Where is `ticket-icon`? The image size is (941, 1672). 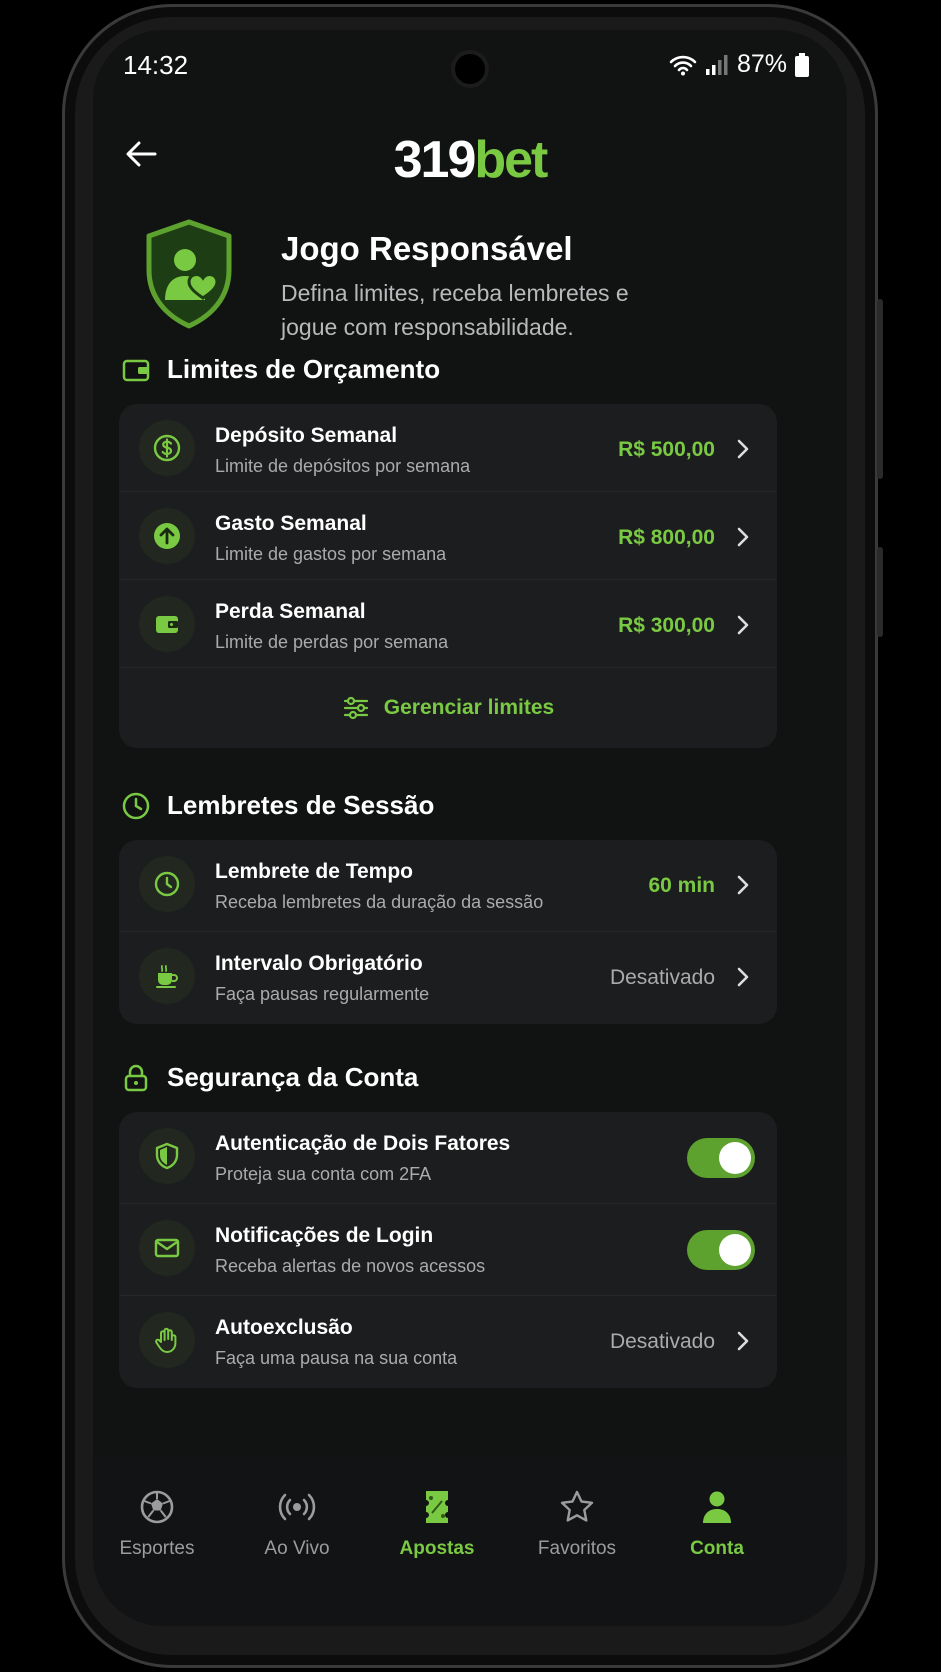
ticket-icon is located at coordinates (437, 1507).